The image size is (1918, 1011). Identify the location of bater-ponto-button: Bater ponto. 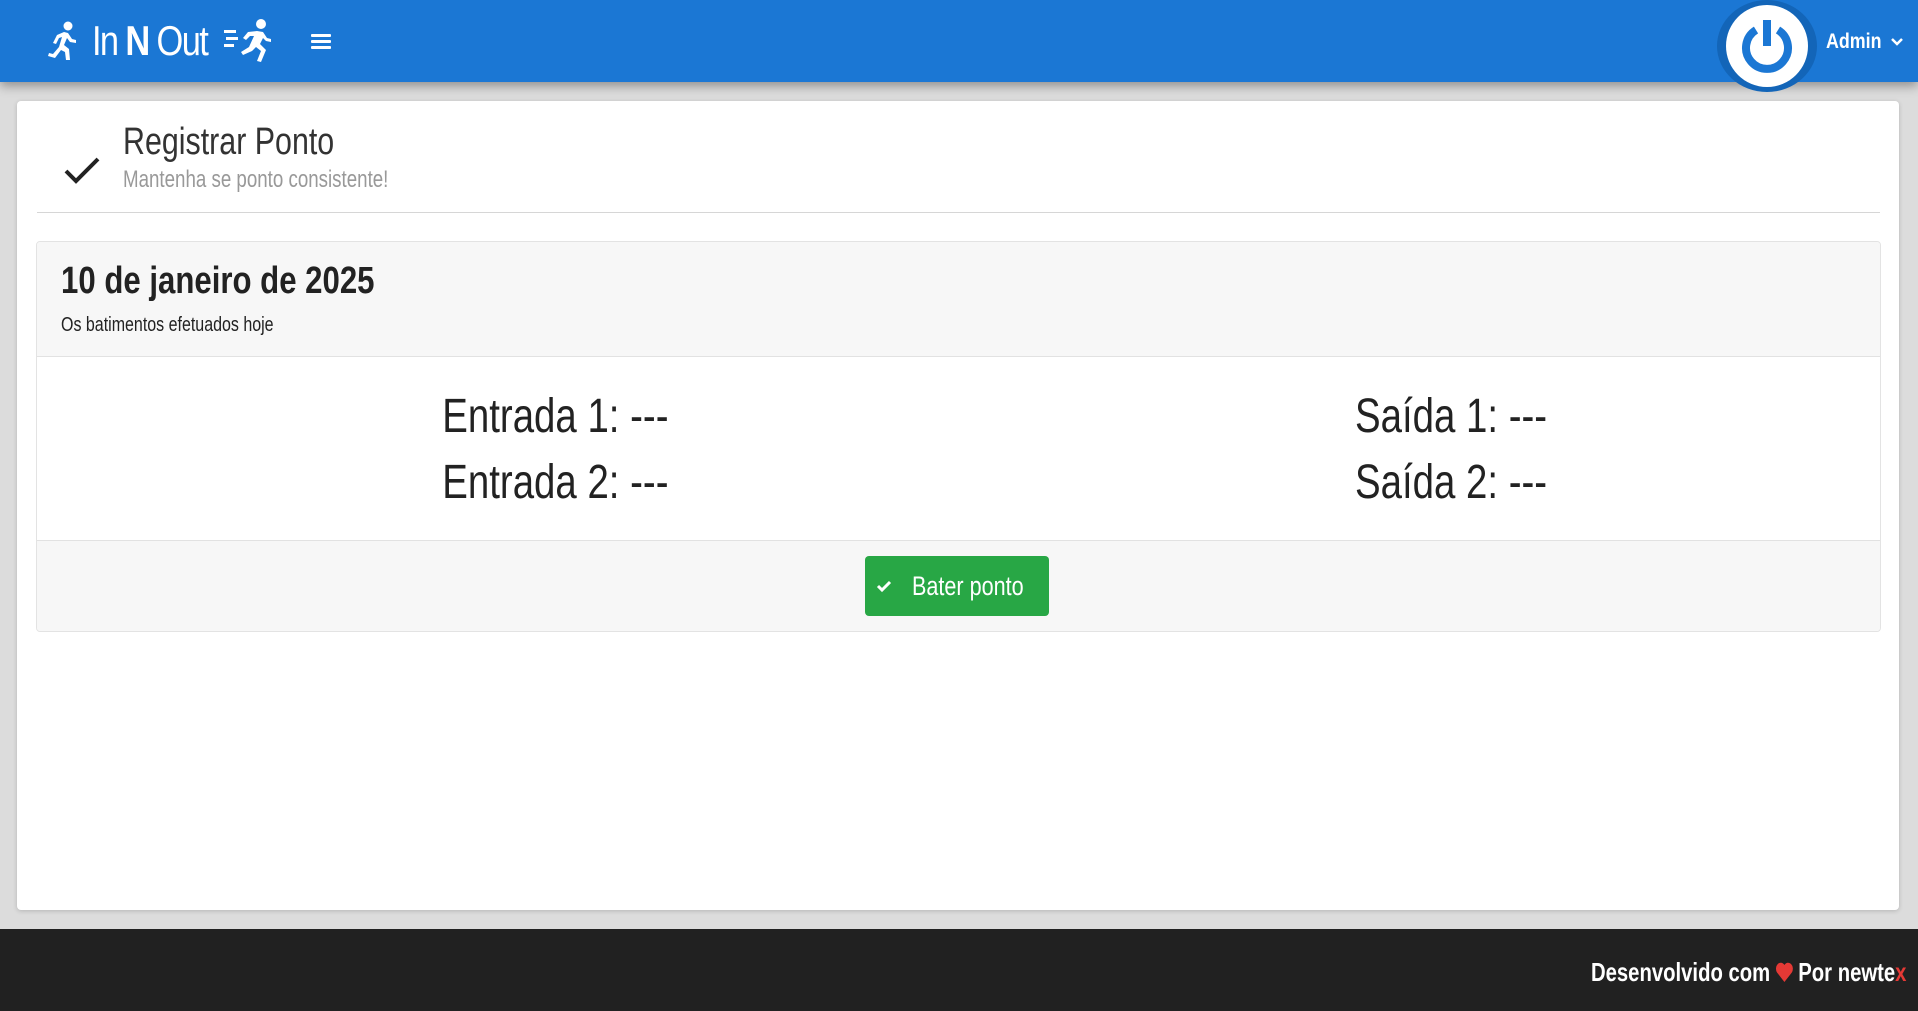
(957, 586).